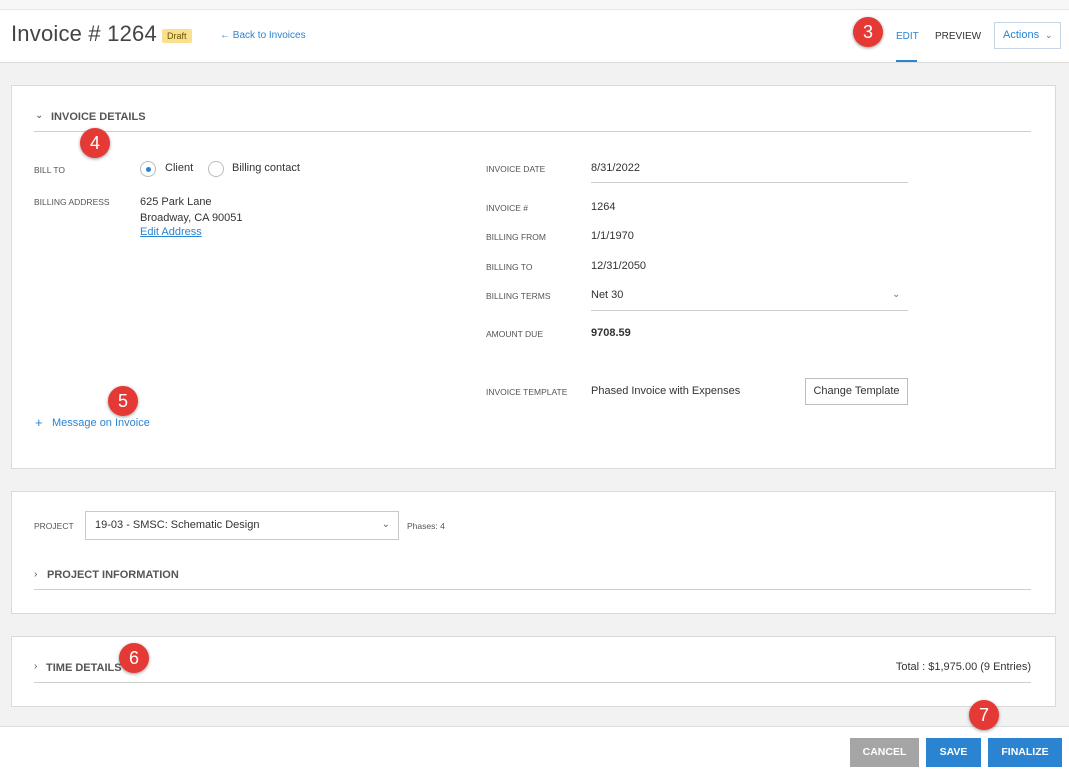  What do you see at coordinates (611, 333) in the screenshot?
I see `amount-due-value: 9708.59` at bounding box center [611, 333].